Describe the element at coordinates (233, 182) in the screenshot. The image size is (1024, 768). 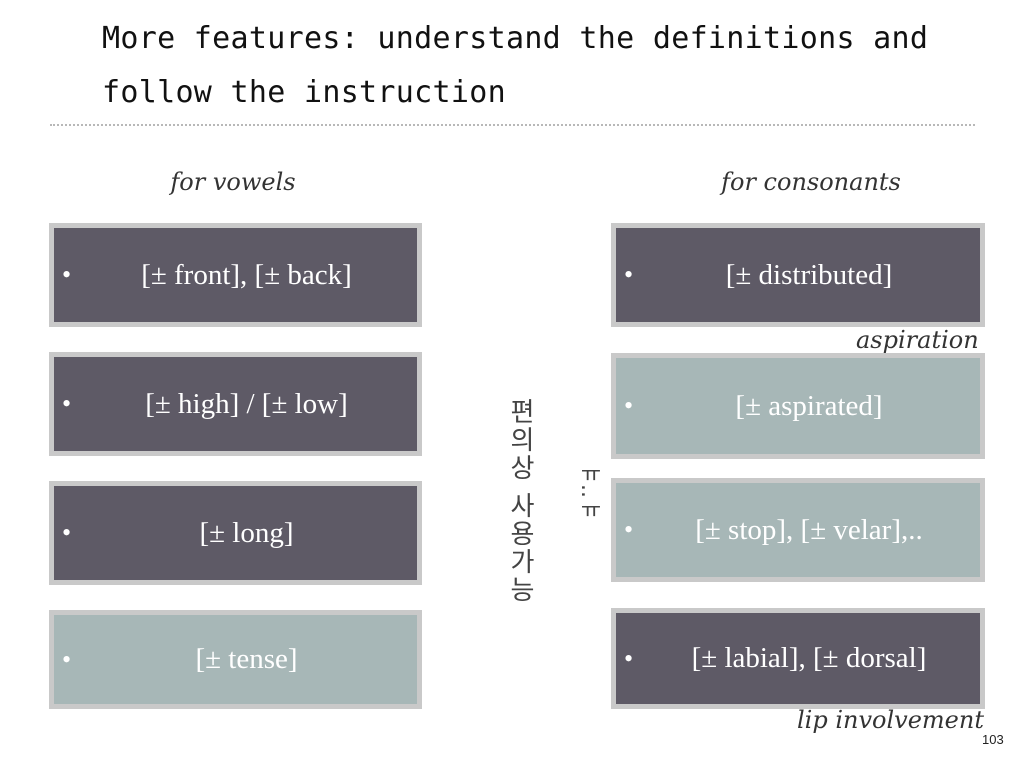
I see `vowels-heading: for vowels` at that location.